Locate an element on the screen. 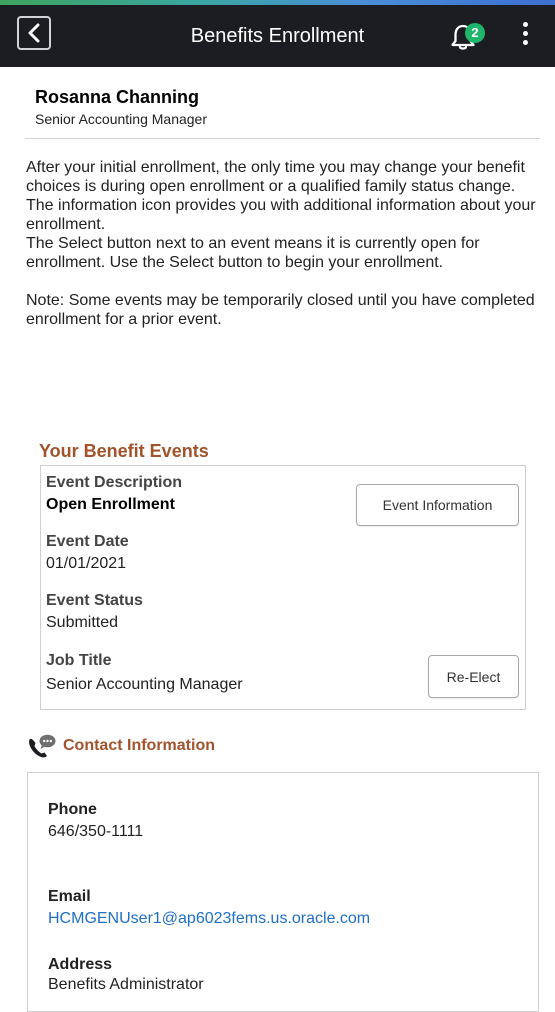 The height and width of the screenshot is (1012, 555). contact-information-heading: Contact Information is located at coordinates (120, 746).